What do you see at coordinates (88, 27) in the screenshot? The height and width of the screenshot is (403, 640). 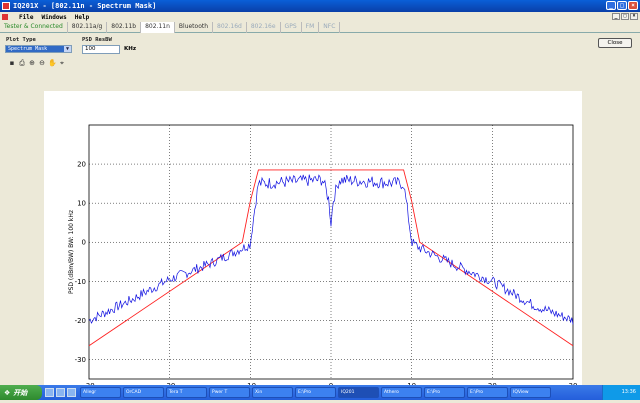 I see `tab-1: 802.11a/g` at bounding box center [88, 27].